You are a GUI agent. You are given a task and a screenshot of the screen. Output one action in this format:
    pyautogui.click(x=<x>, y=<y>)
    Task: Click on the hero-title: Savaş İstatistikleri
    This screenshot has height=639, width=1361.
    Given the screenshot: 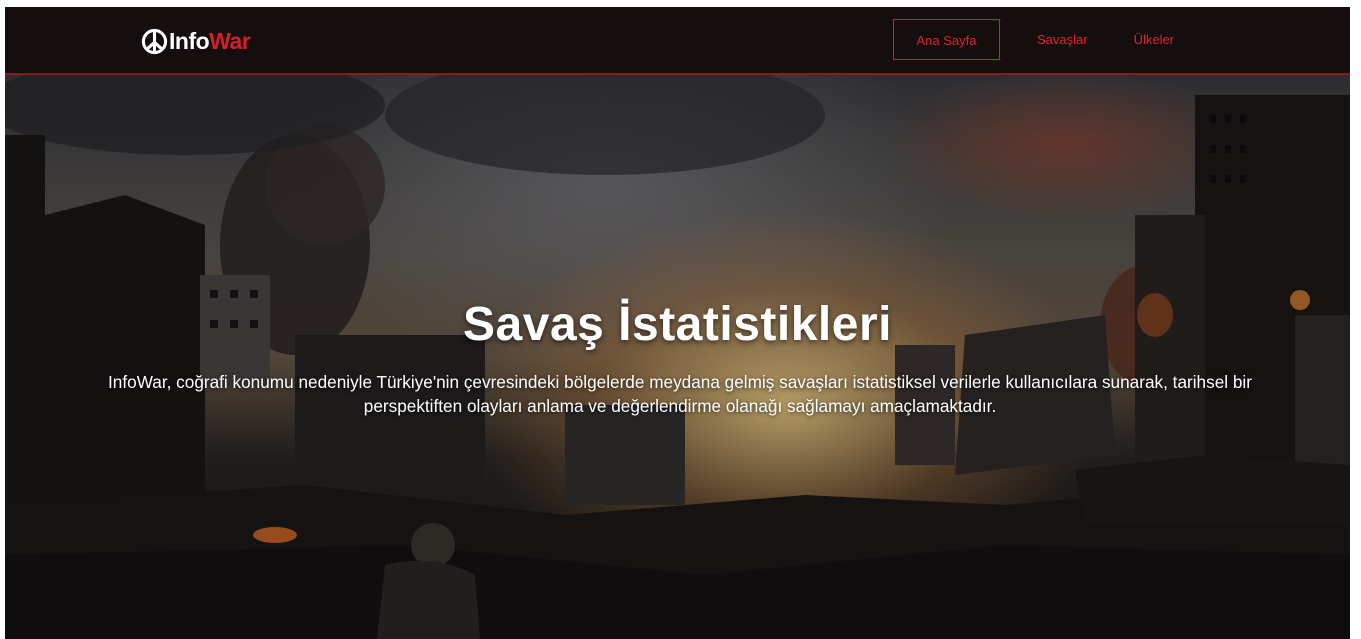 What is the action you would take?
    pyautogui.click(x=677, y=324)
    